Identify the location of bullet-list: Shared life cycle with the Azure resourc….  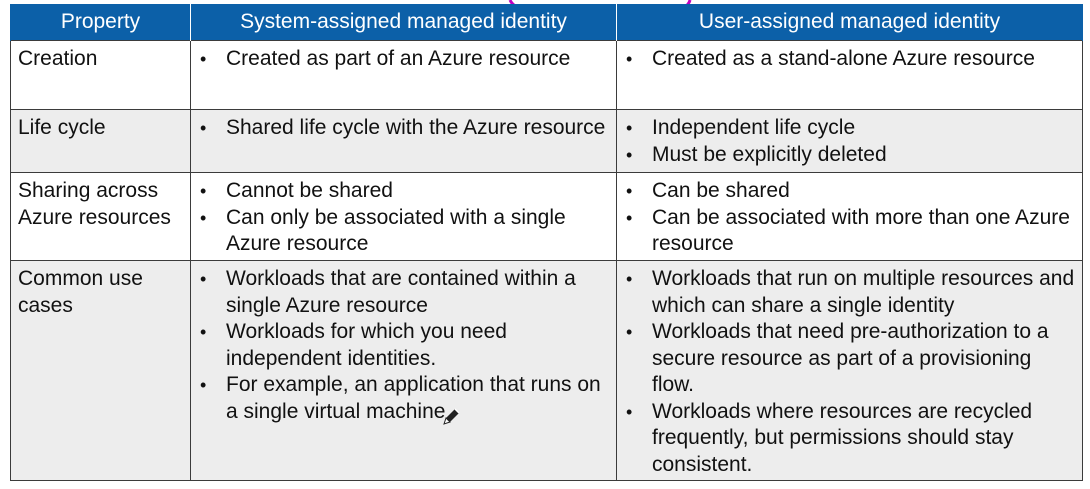
(404, 128).